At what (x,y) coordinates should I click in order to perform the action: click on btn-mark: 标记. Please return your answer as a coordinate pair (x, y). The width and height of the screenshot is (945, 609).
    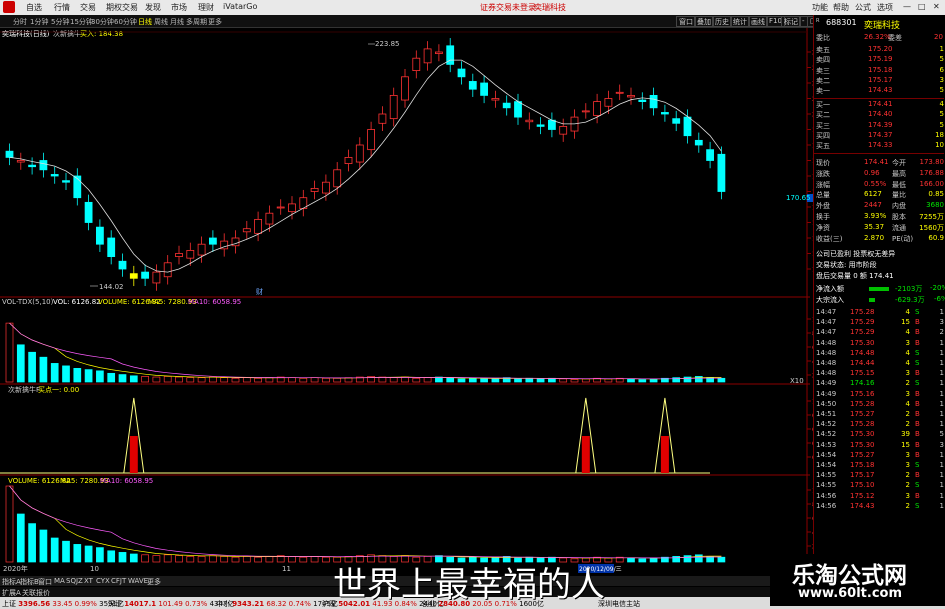
    Looking at the image, I should click on (791, 21).